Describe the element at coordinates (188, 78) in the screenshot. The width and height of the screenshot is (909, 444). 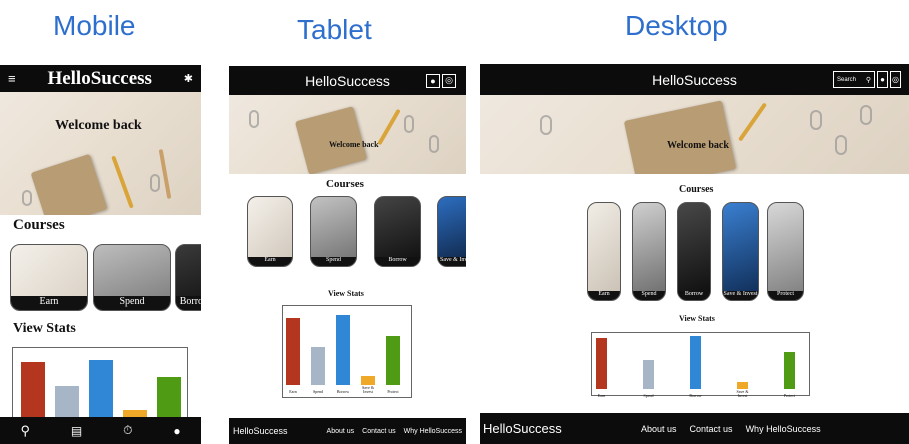
I see `gear-icon: ✱` at that location.